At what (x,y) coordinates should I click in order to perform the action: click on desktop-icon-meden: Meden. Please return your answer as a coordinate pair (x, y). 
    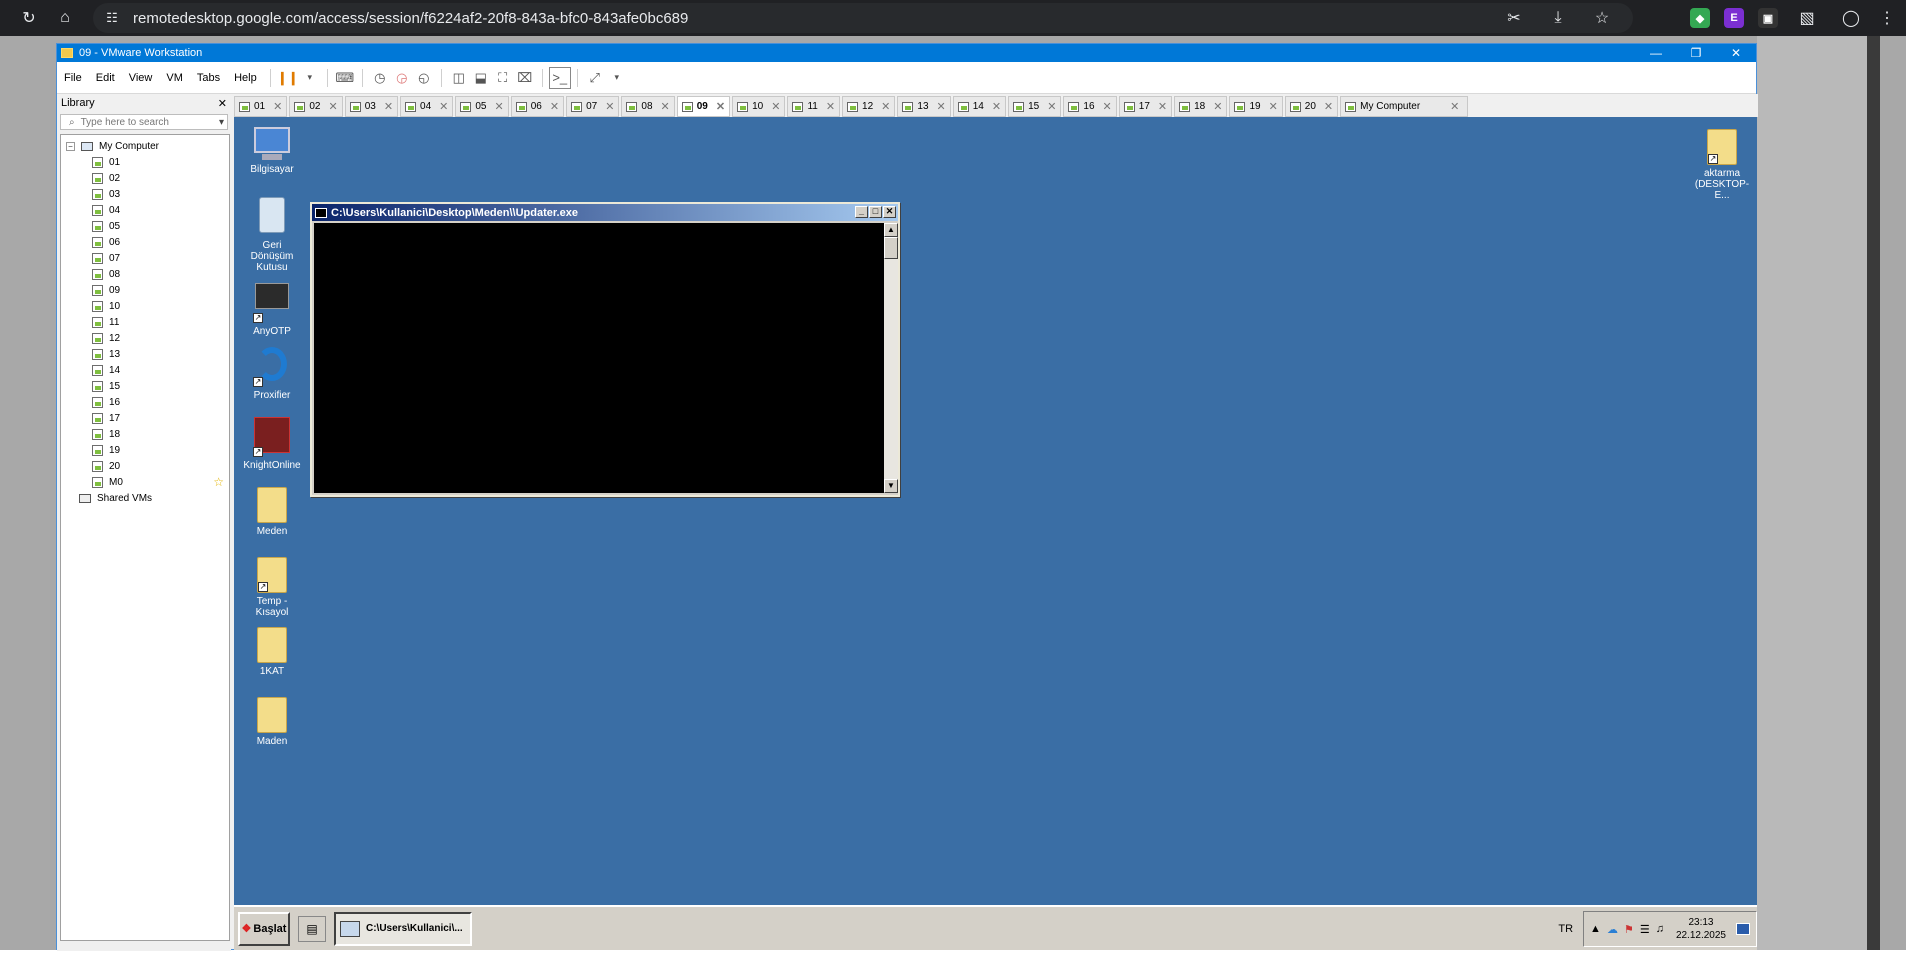
    Looking at the image, I should click on (272, 512).